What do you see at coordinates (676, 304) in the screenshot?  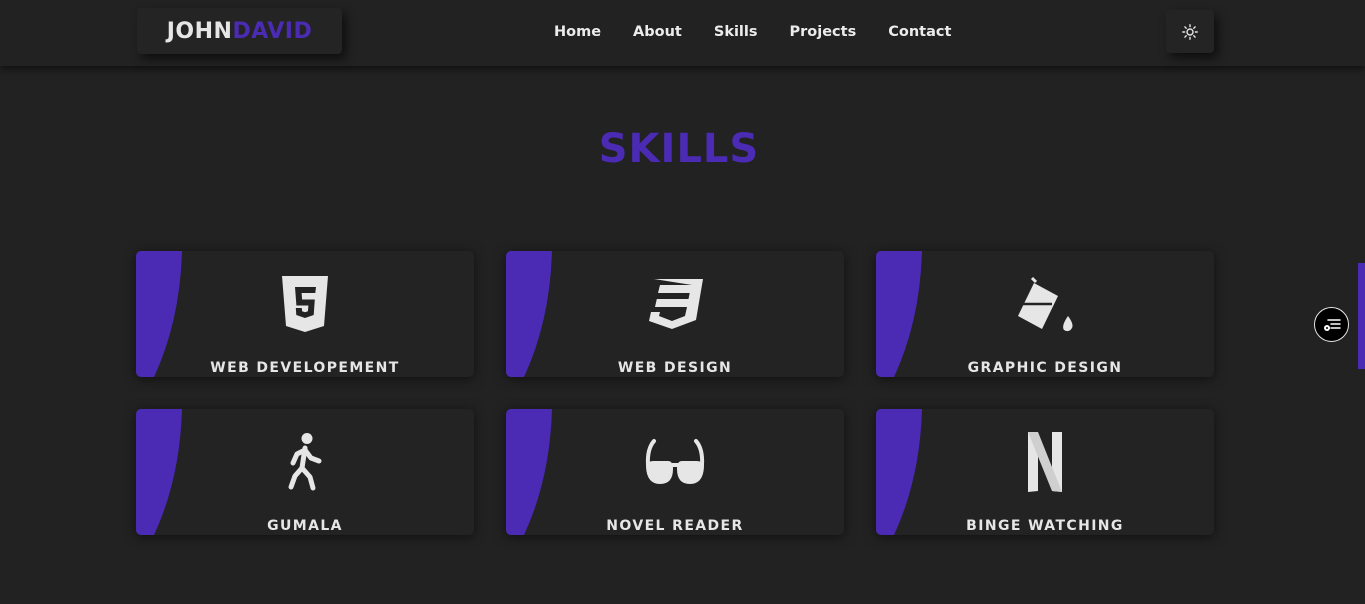 I see `css3-icon` at bounding box center [676, 304].